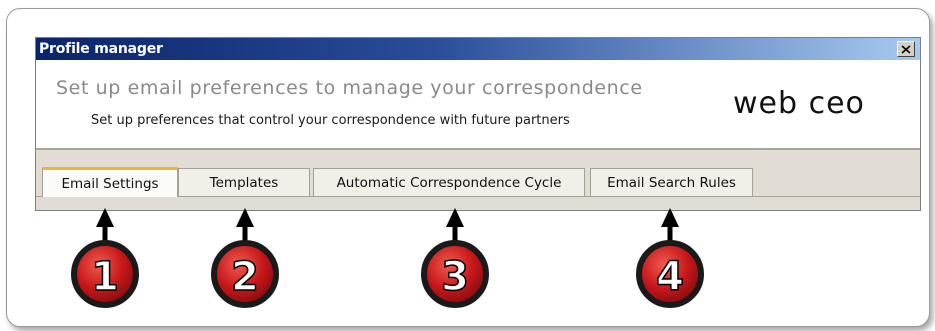 Image resolution: width=935 pixels, height=331 pixels. I want to click on close-icon, so click(906, 49).